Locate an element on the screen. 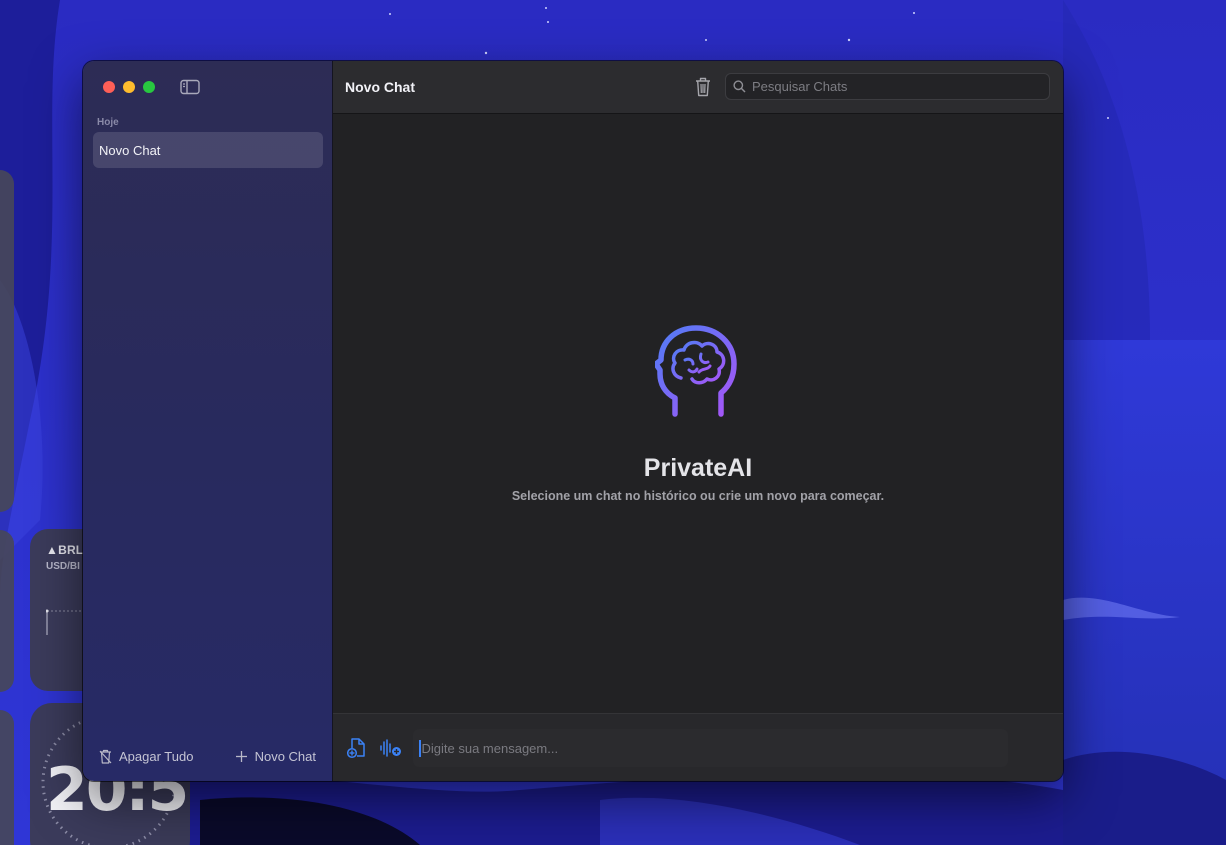 The image size is (1226, 845). trash-slash-icon is located at coordinates (105, 756).